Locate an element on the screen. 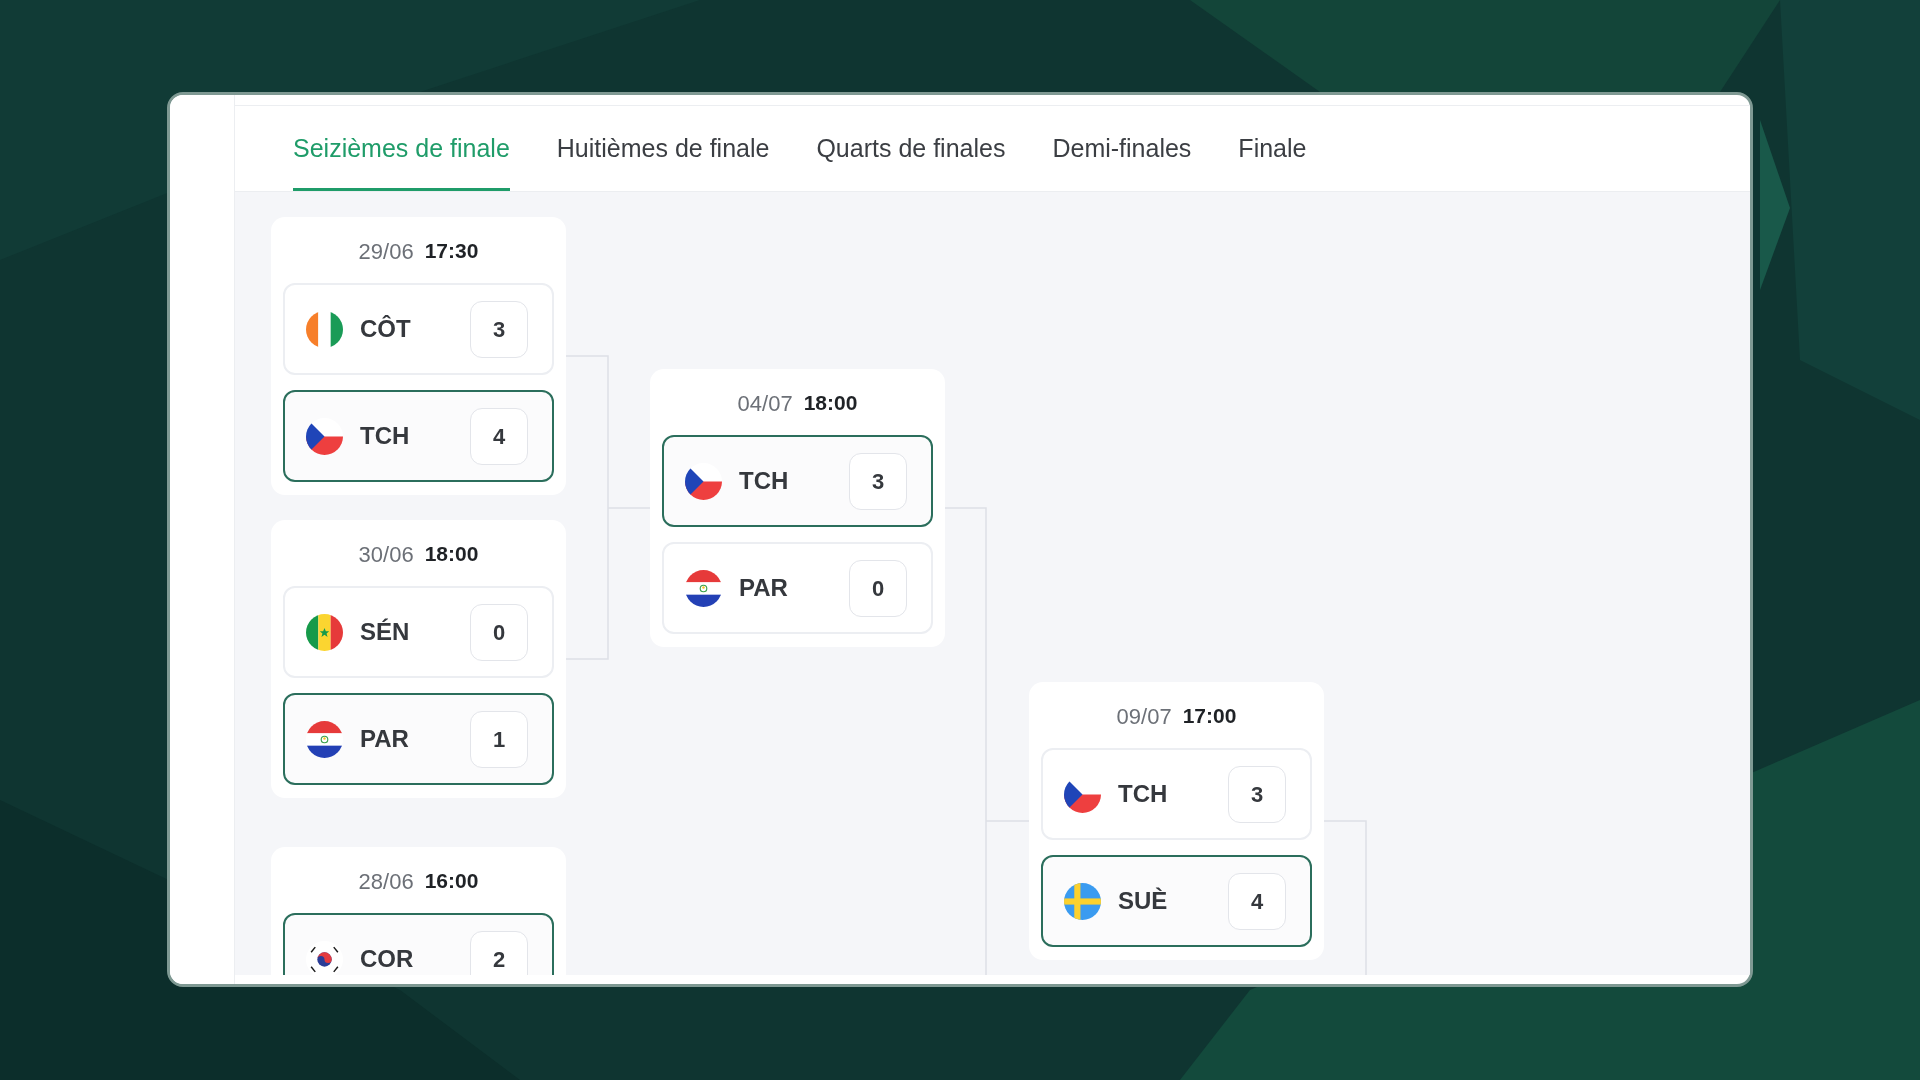  match-date: 04/07 is located at coordinates (765, 403).